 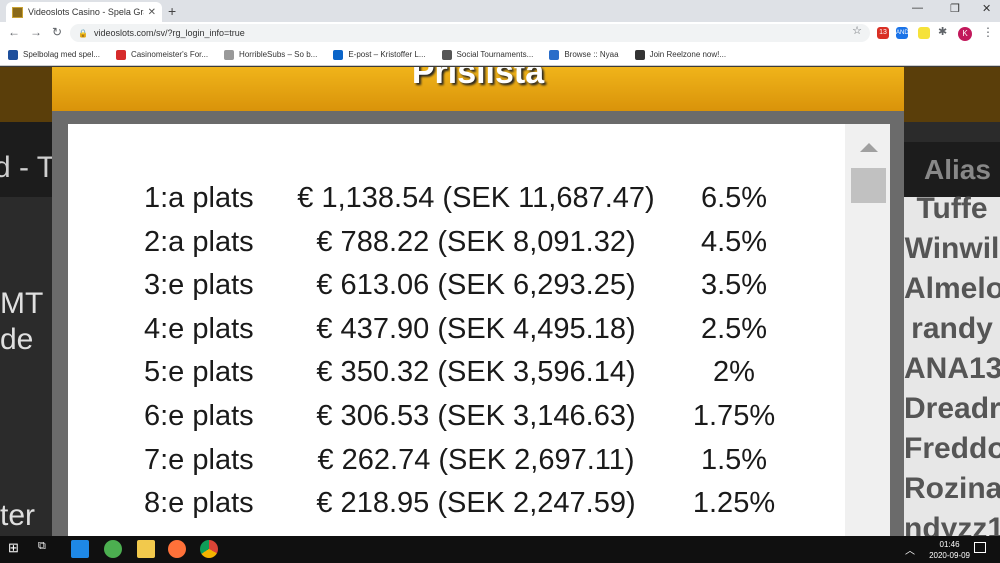 What do you see at coordinates (883, 33) in the screenshot?
I see `extension-badge-icon: 13` at bounding box center [883, 33].